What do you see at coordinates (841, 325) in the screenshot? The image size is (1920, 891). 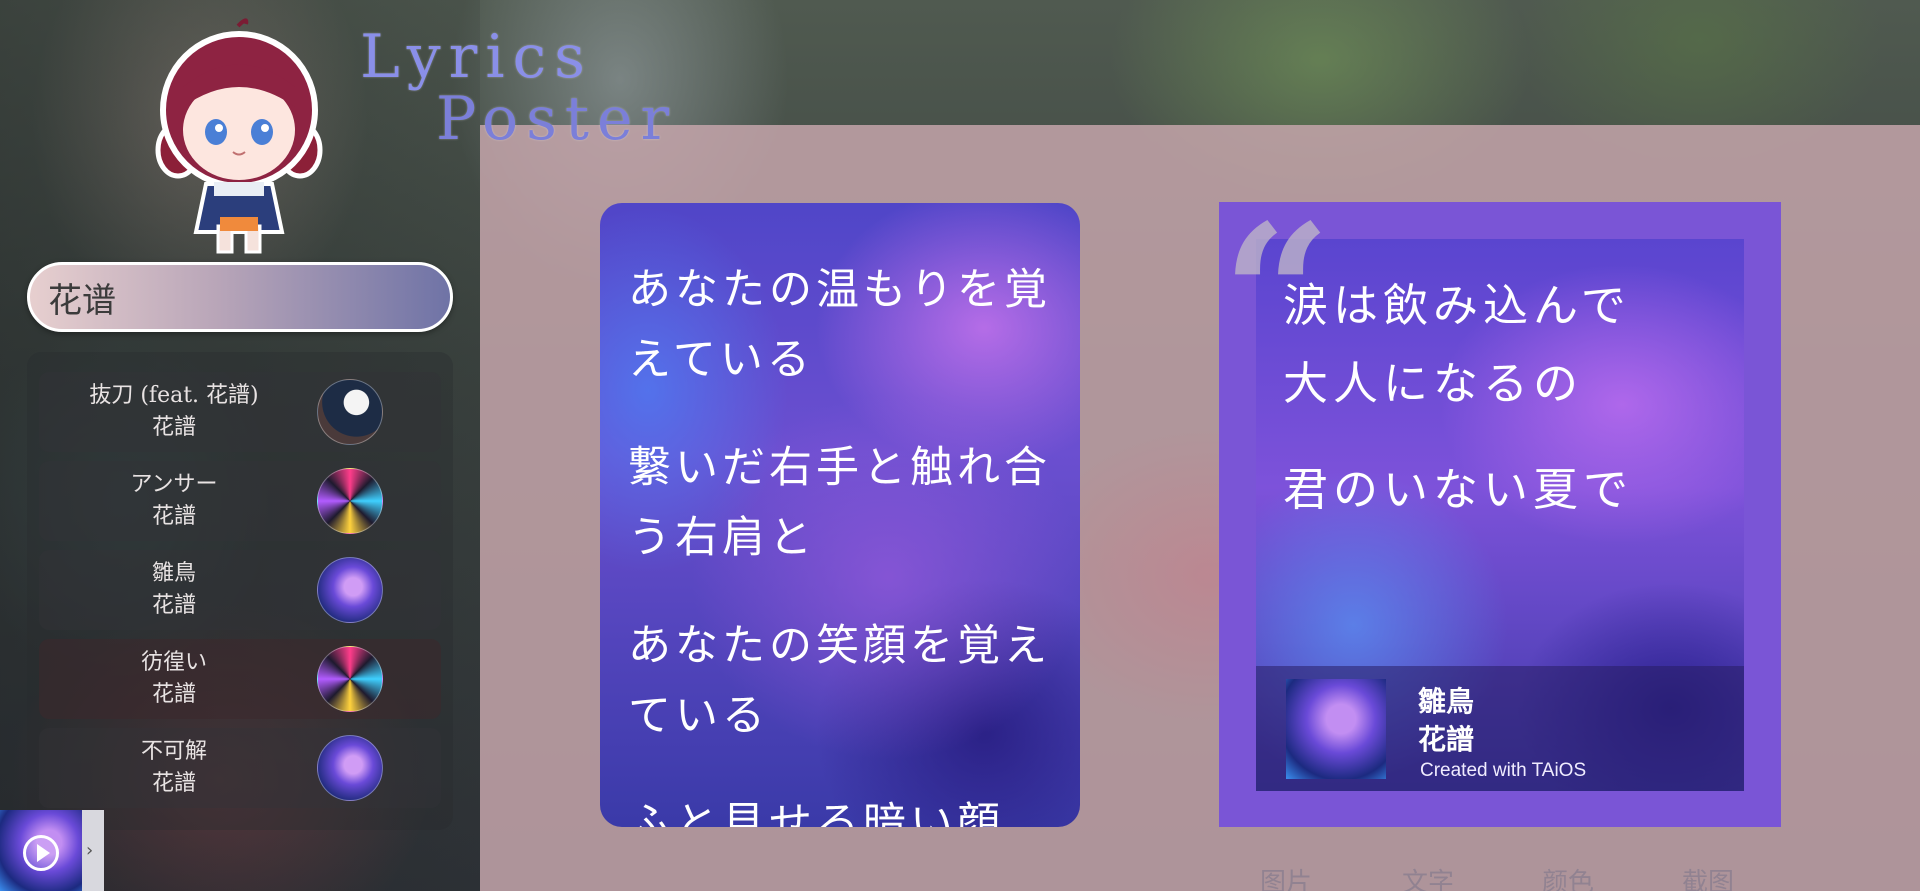 I see `lyric-line: あなたの温もりを覚えている` at bounding box center [841, 325].